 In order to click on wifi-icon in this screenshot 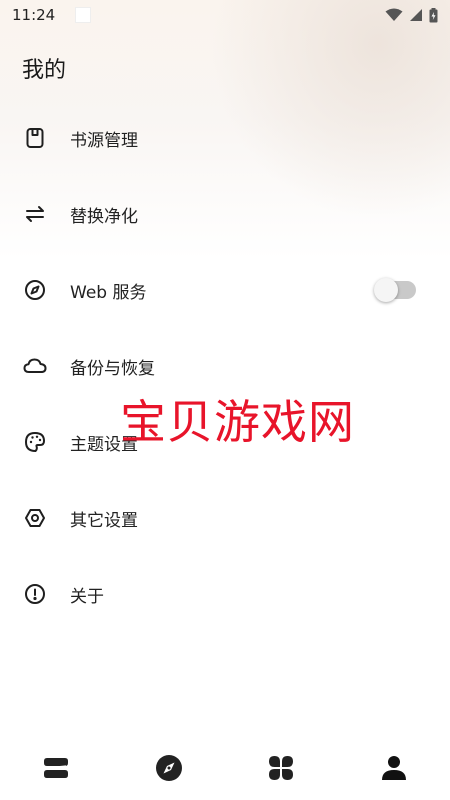, I will do `click(394, 14)`.